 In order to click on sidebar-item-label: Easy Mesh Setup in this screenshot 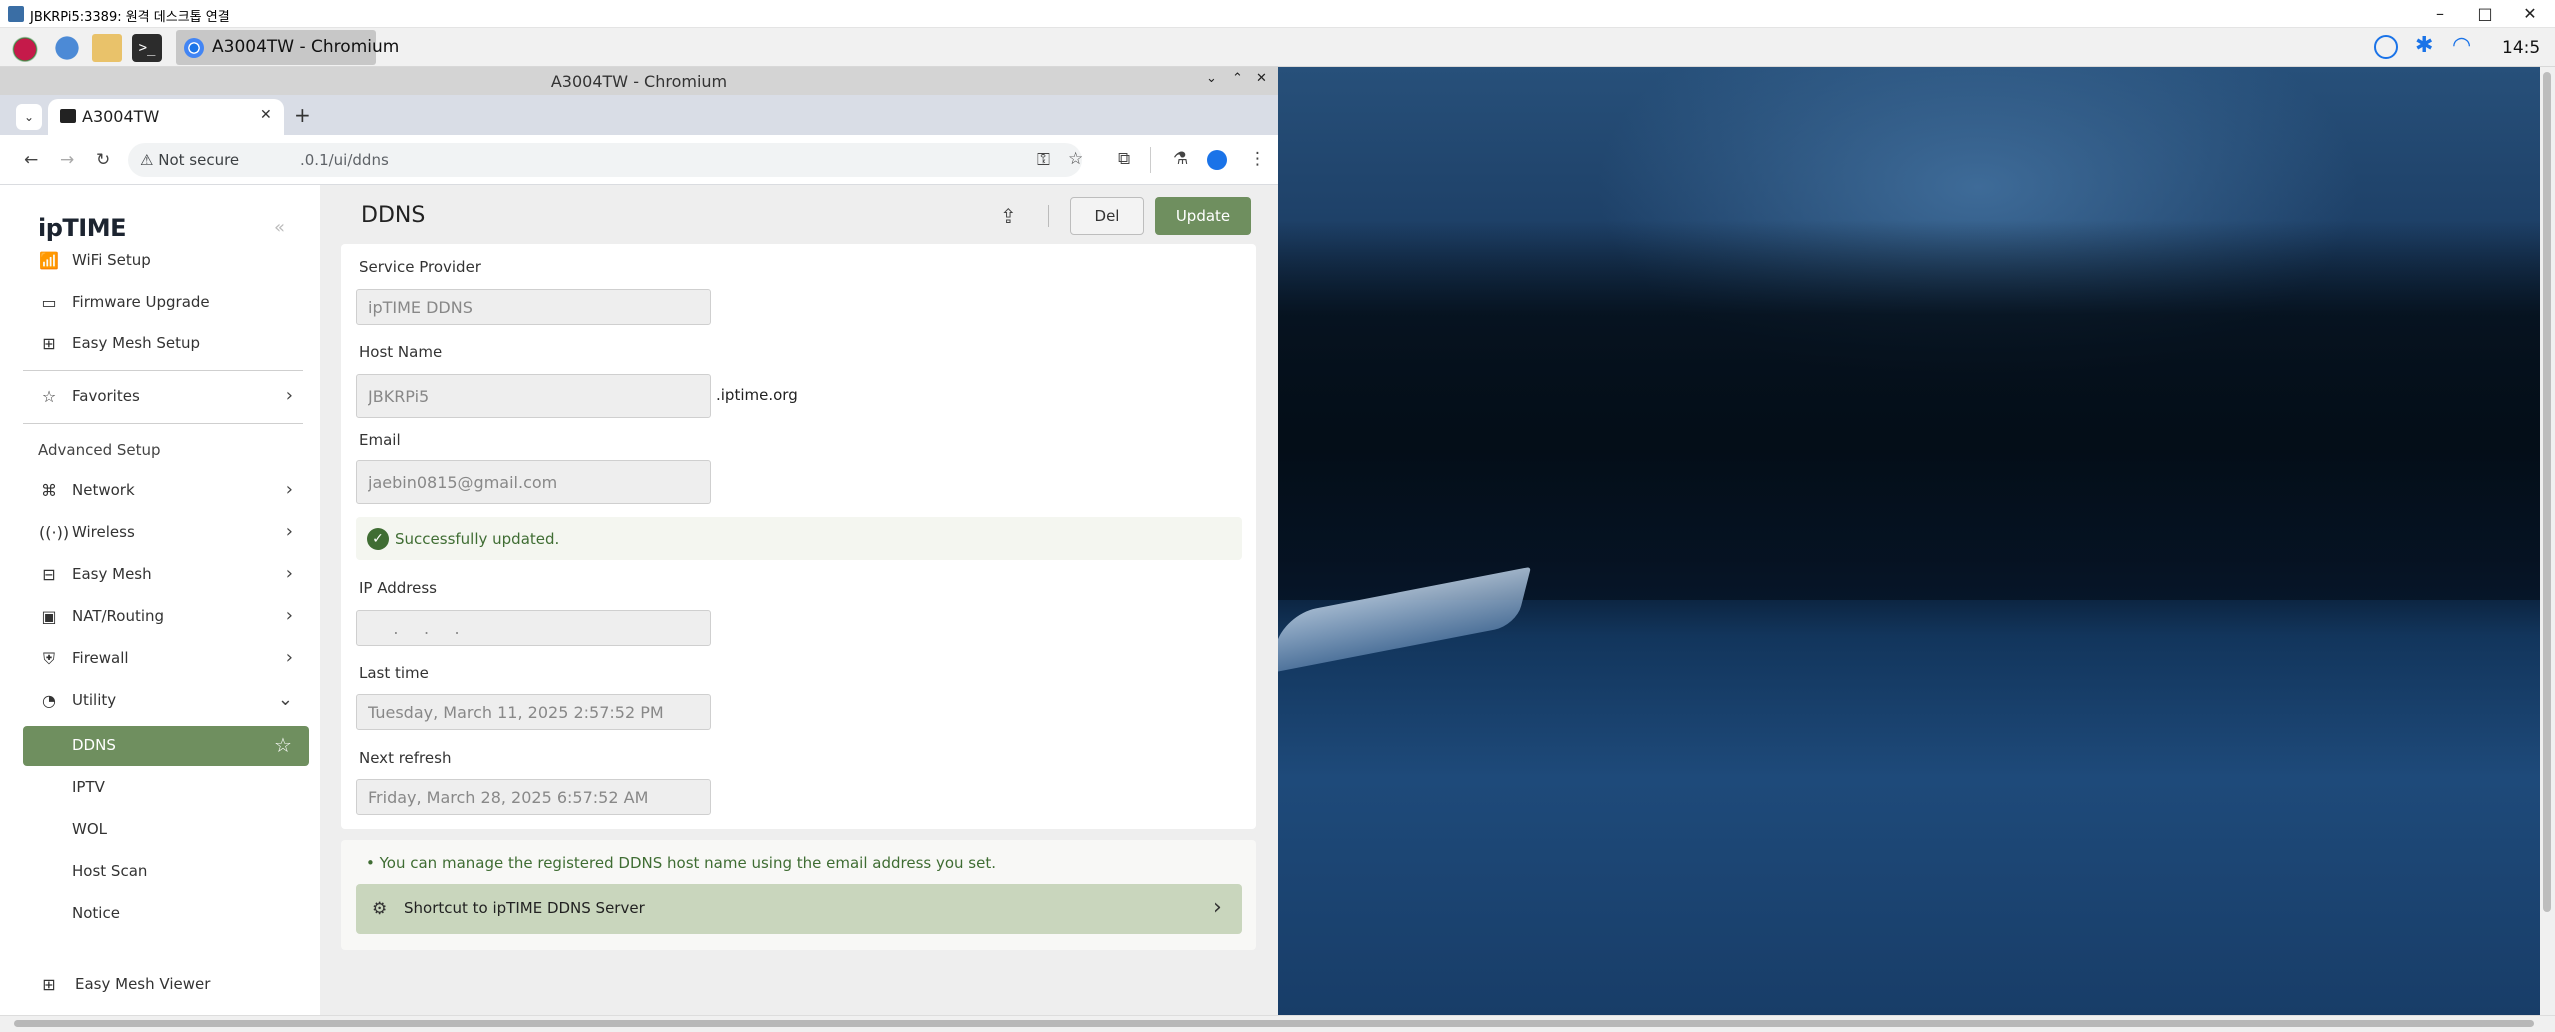, I will do `click(136, 343)`.